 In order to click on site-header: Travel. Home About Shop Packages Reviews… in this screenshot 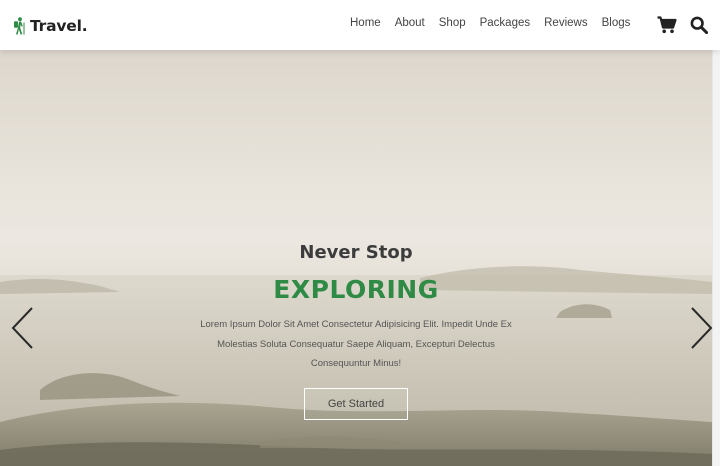, I will do `click(360, 25)`.